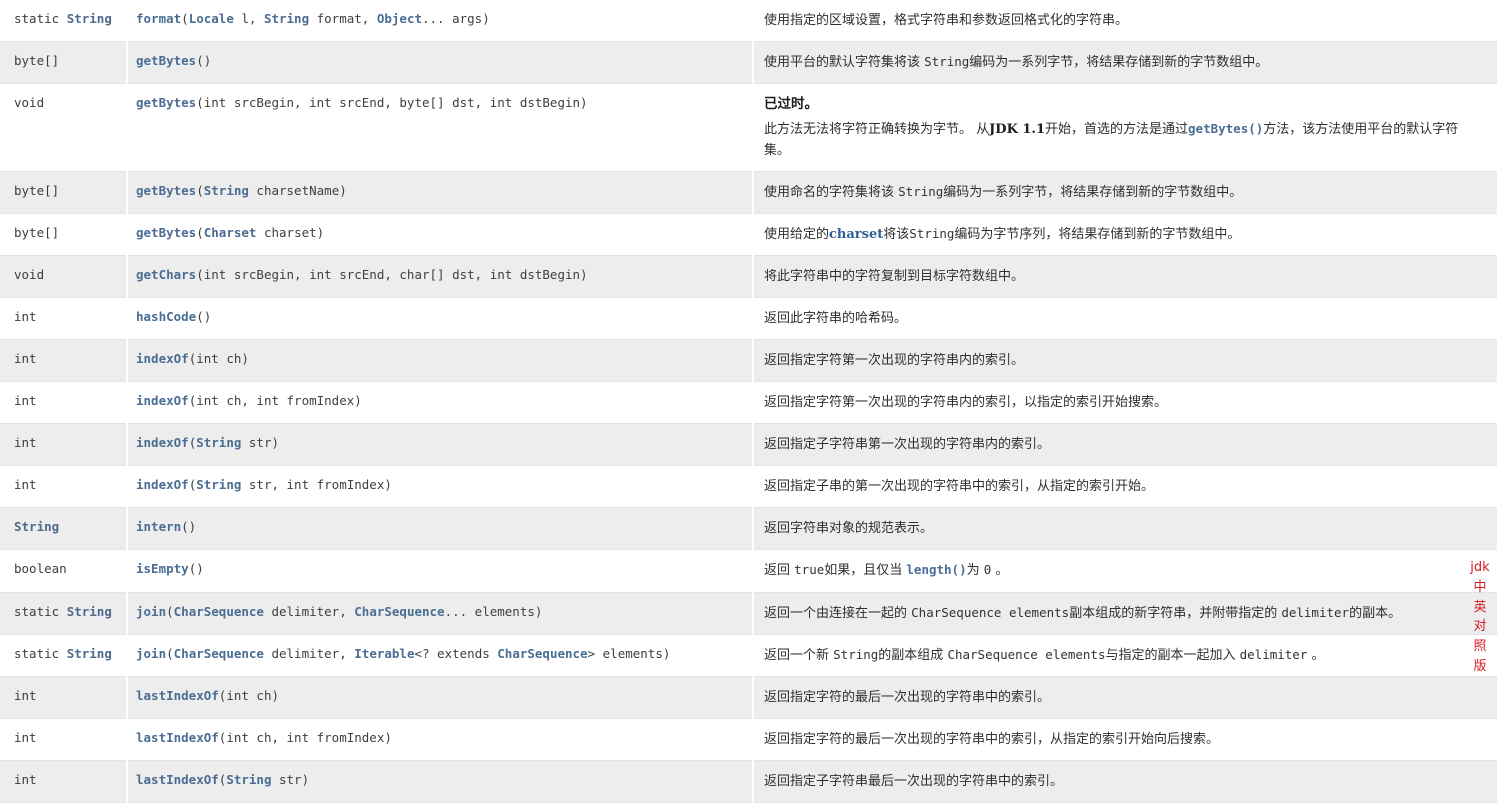  I want to click on method-name-link: format, so click(158, 18).